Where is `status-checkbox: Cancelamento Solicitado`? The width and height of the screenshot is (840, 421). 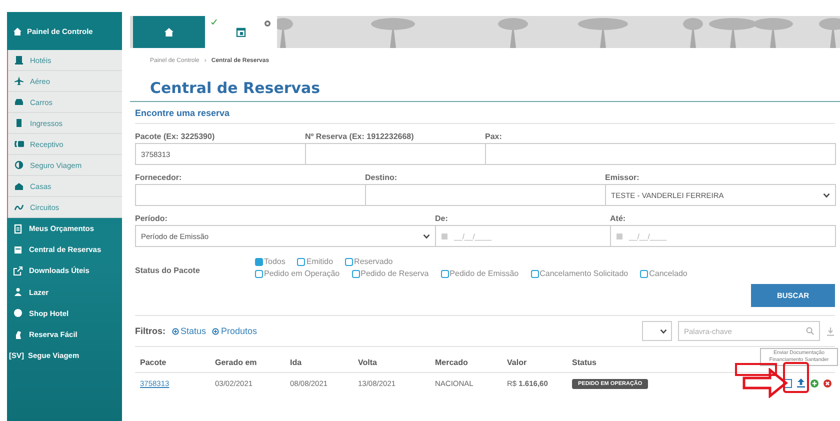 status-checkbox: Cancelamento Solicitado is located at coordinates (579, 273).